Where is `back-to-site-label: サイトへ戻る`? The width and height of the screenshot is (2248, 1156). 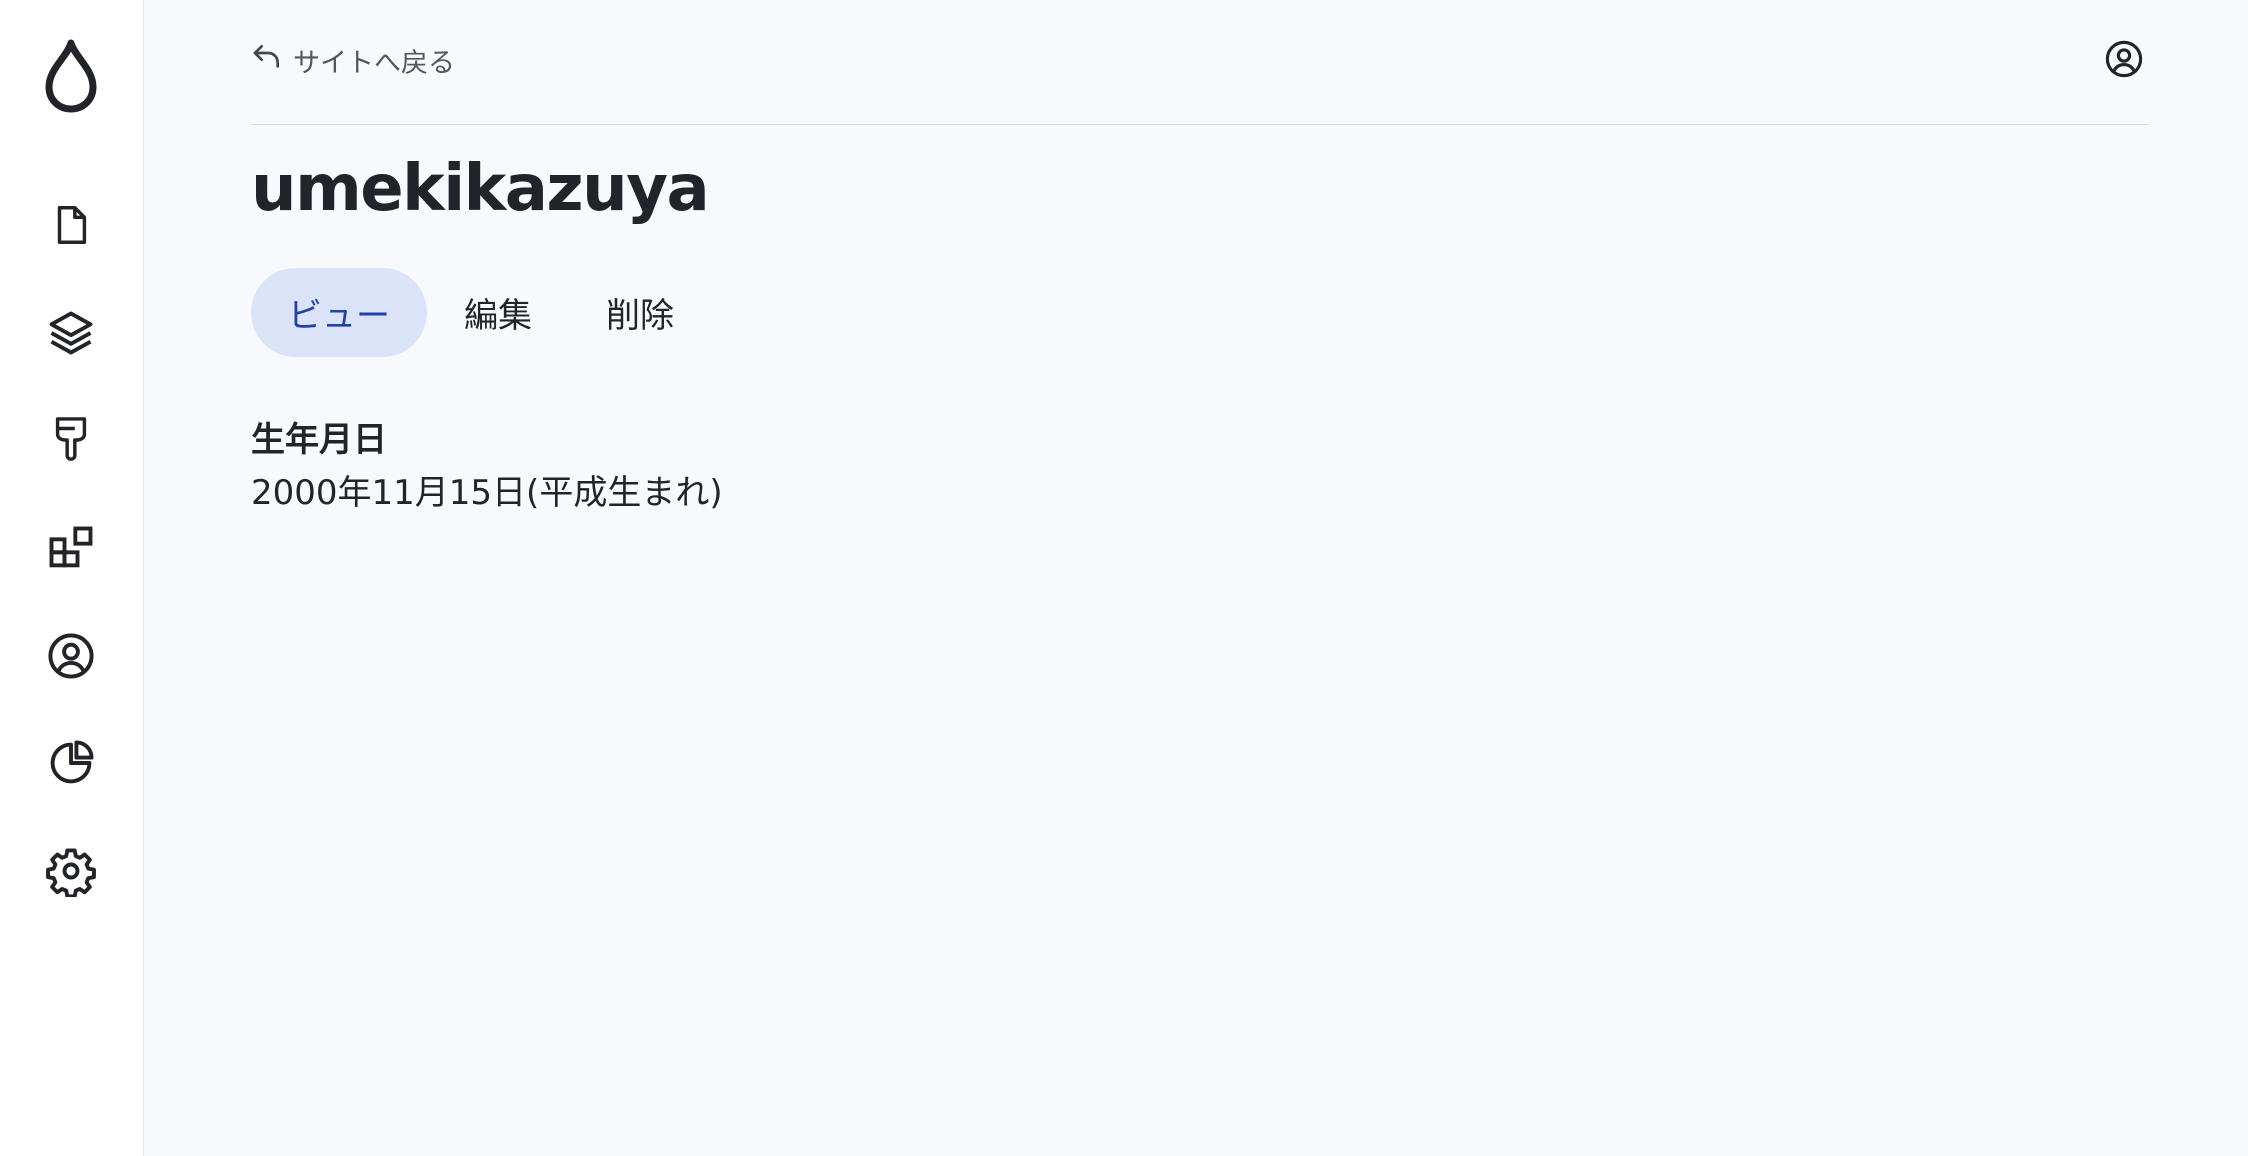
back-to-site-label: サイトへ戻る is located at coordinates (374, 63).